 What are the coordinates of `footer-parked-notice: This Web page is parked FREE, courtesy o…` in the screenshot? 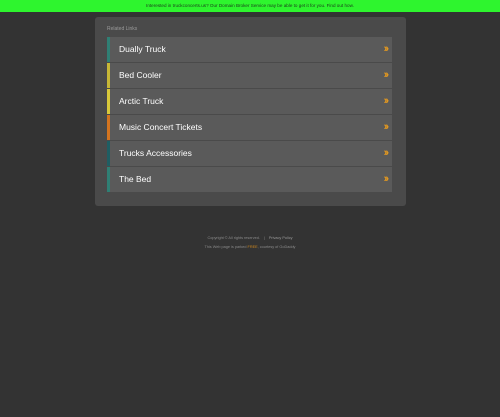 It's located at (250, 247).